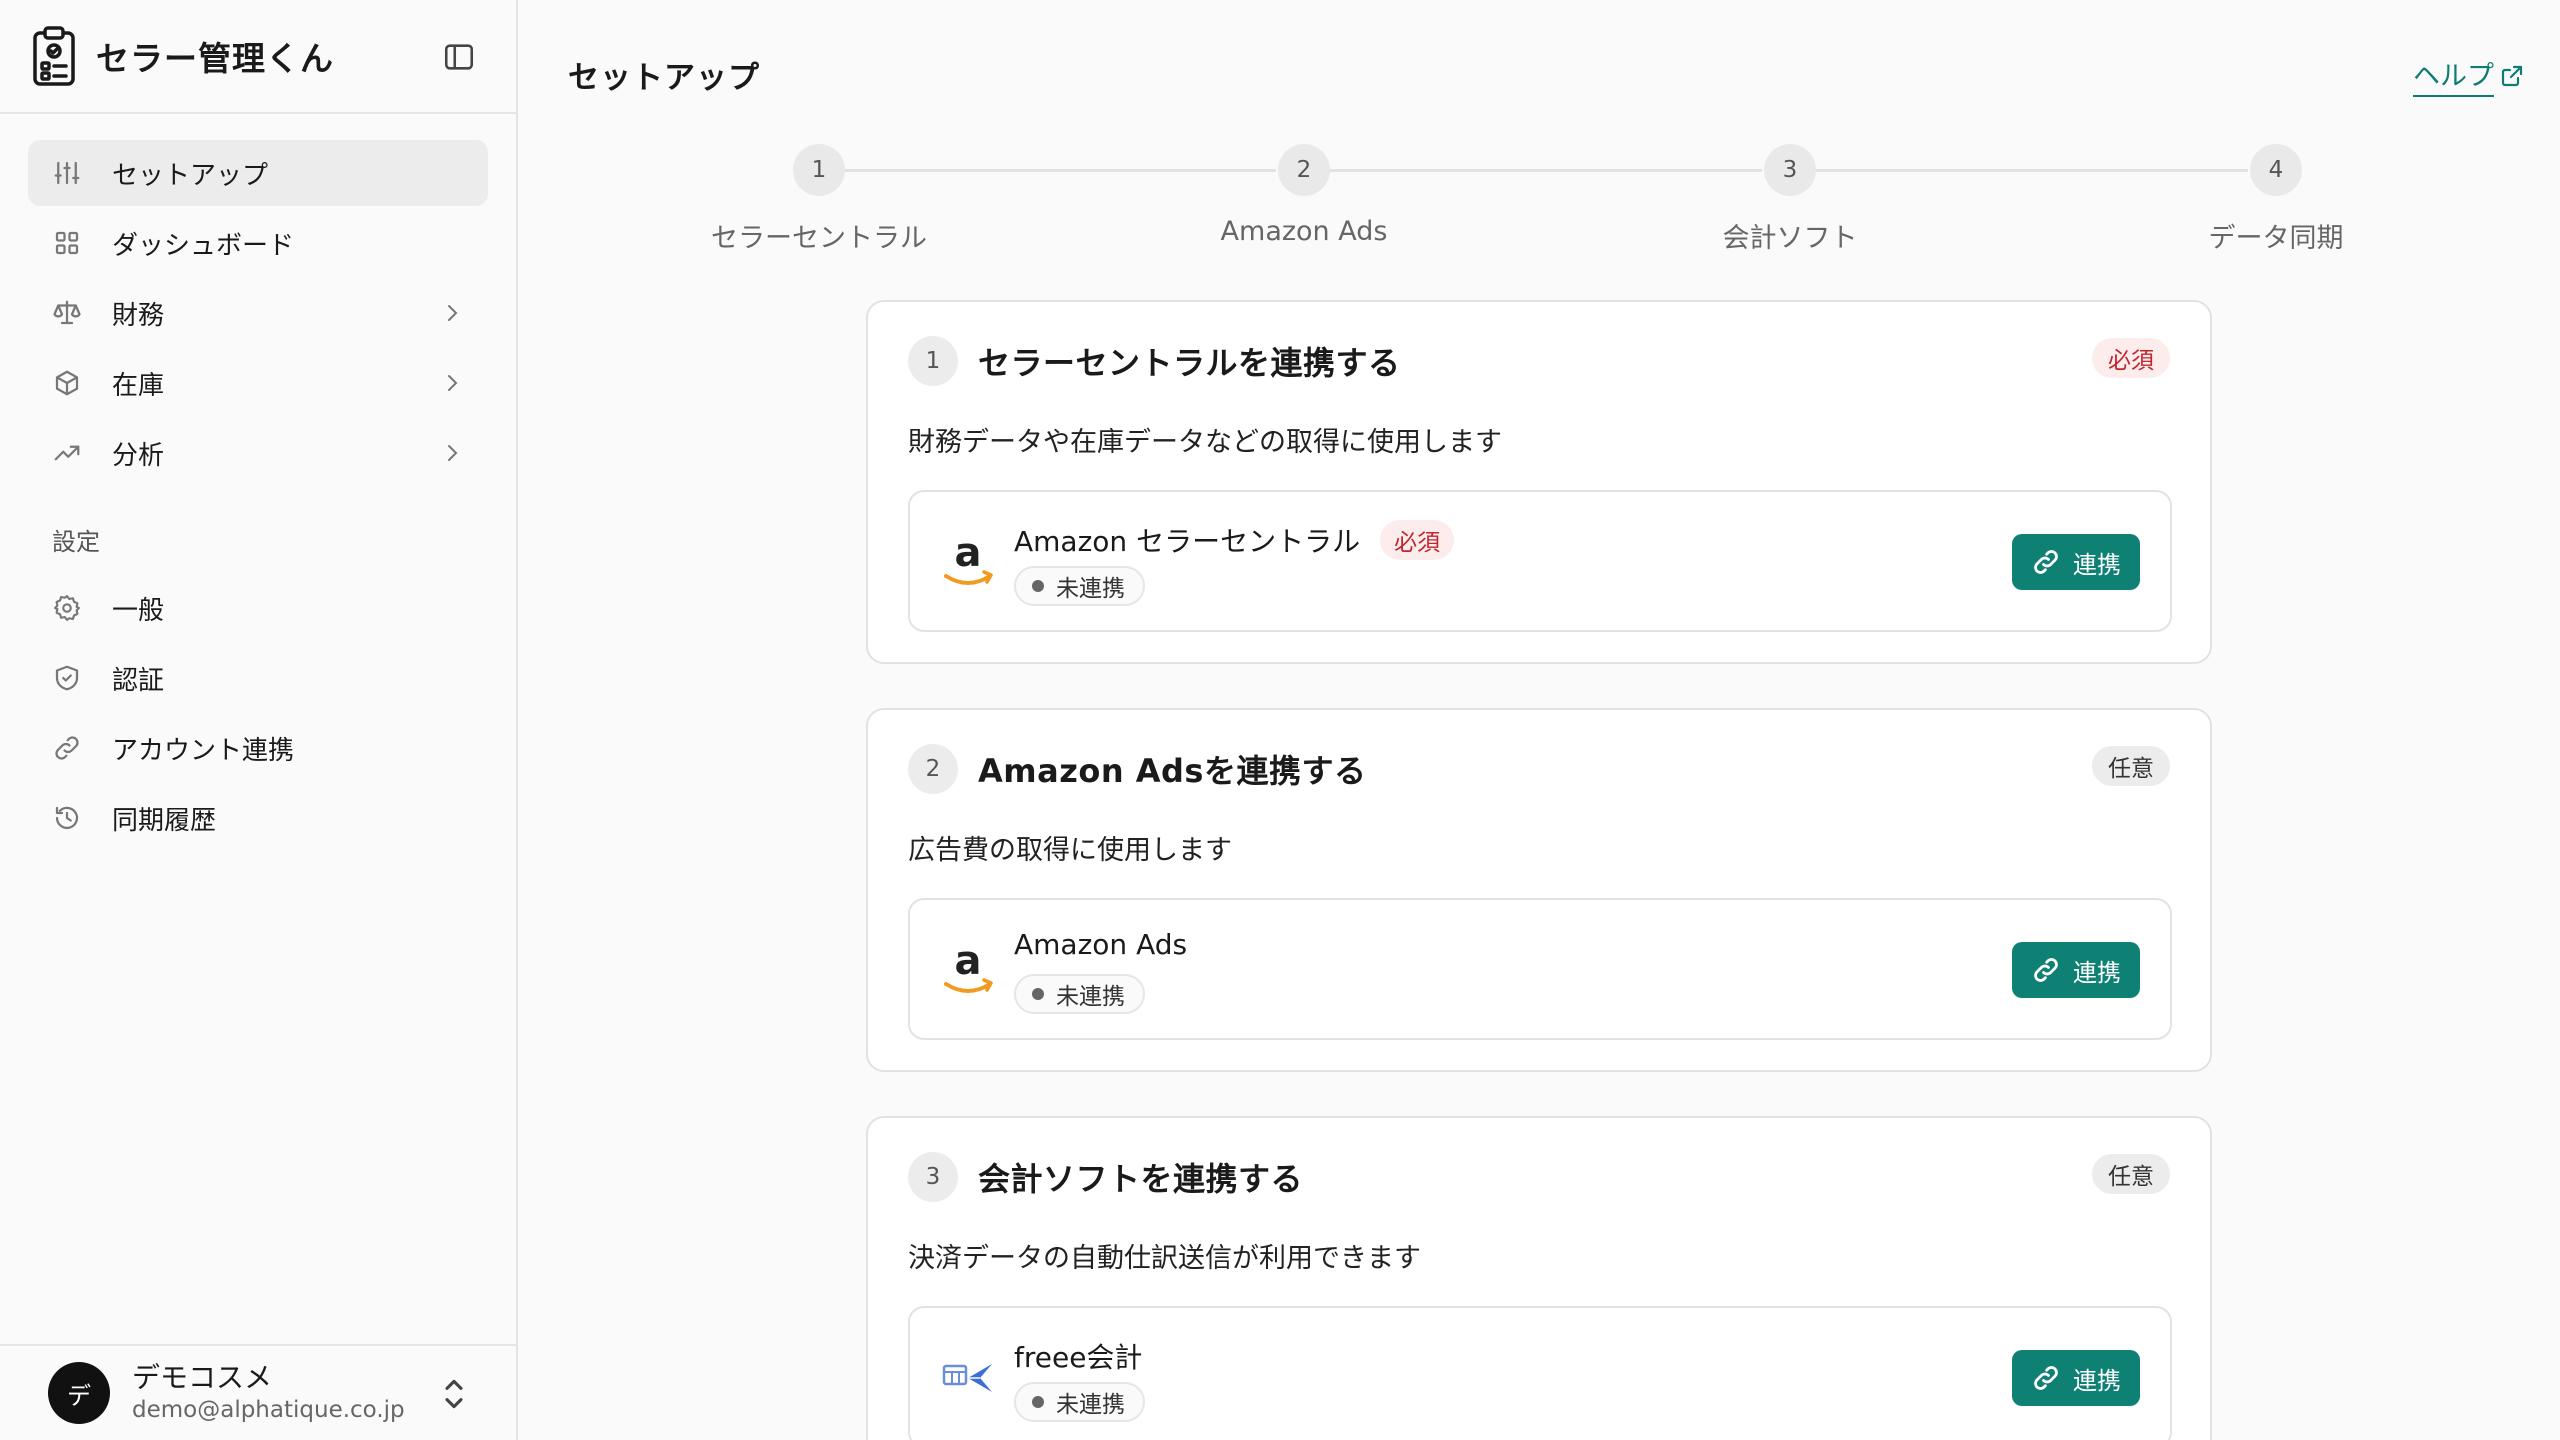 The image size is (2560, 1440). What do you see at coordinates (67, 173) in the screenshot?
I see `sliders-icon` at bounding box center [67, 173].